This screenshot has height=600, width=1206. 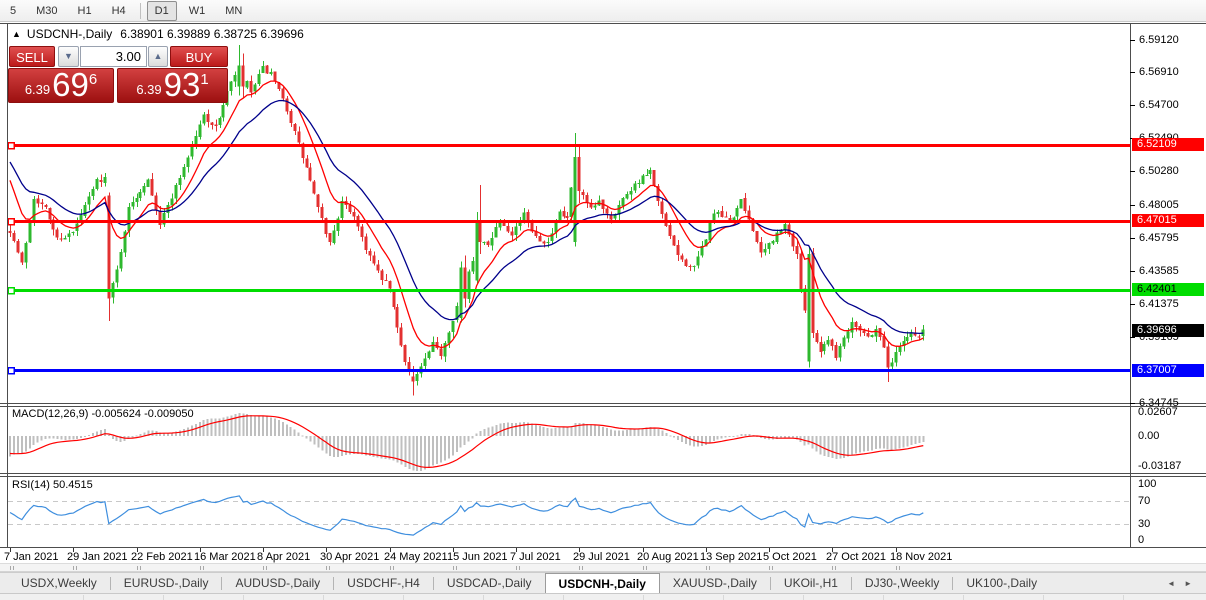 I want to click on volume-decrease-button: ▼, so click(x=68, y=56).